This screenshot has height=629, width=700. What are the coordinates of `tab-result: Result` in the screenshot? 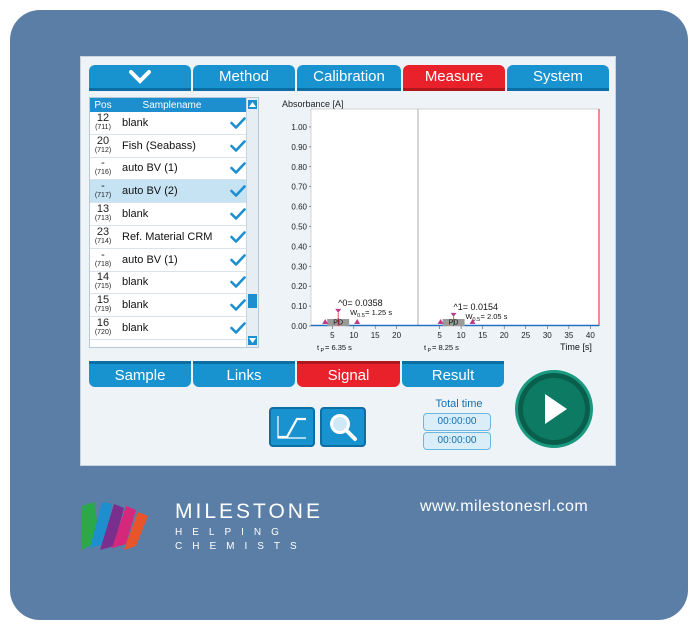 It's located at (453, 374).